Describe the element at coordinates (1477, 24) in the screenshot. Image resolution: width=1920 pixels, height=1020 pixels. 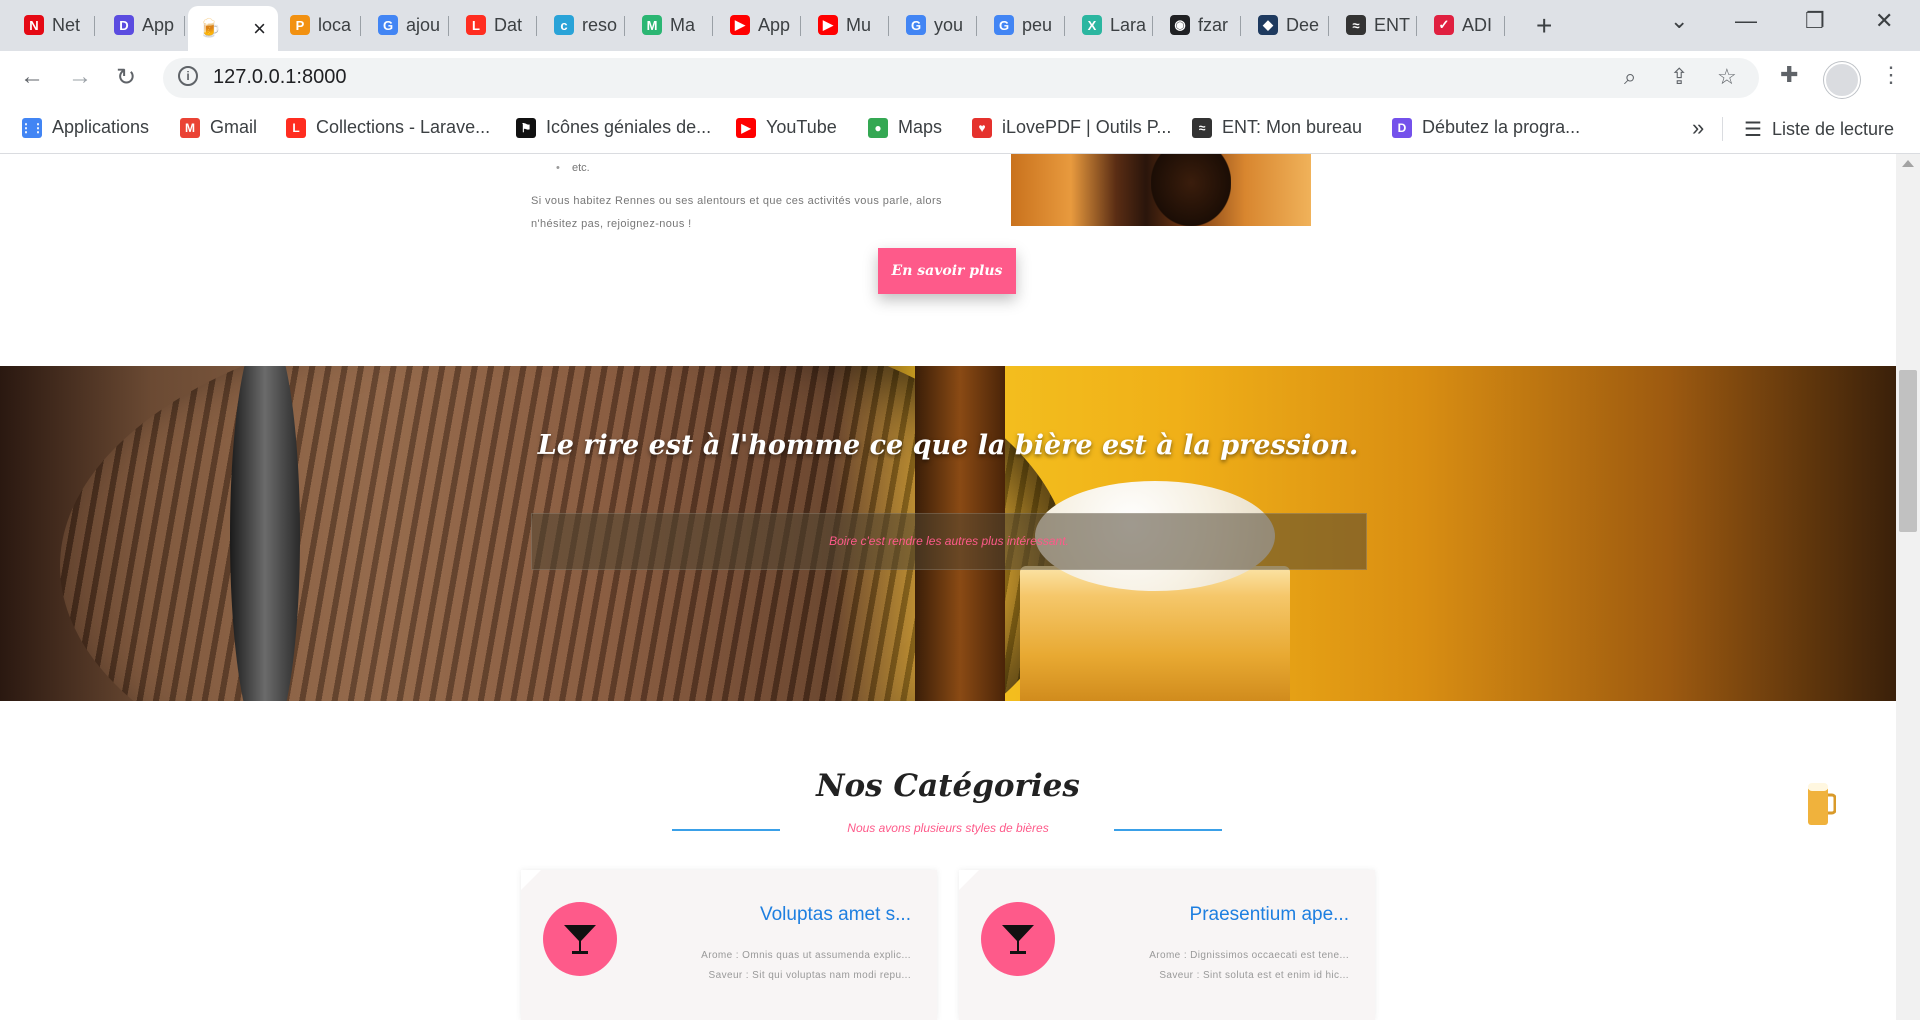
I see `tab-label: ADI` at that location.